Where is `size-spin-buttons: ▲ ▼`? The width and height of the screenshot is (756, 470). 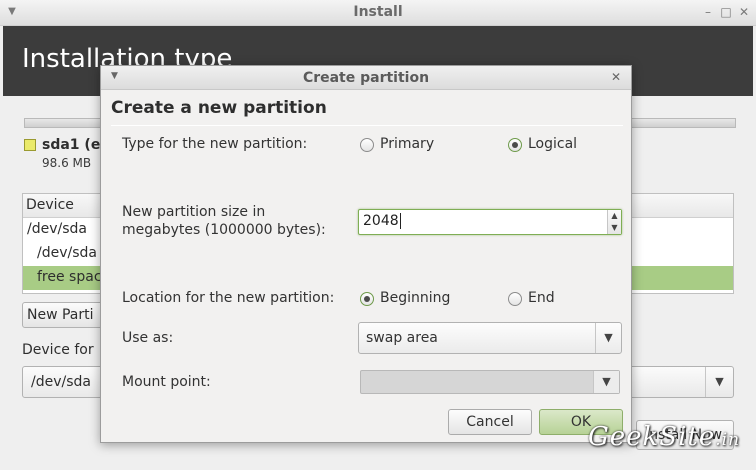
size-spin-buttons: ▲ ▼ is located at coordinates (614, 222).